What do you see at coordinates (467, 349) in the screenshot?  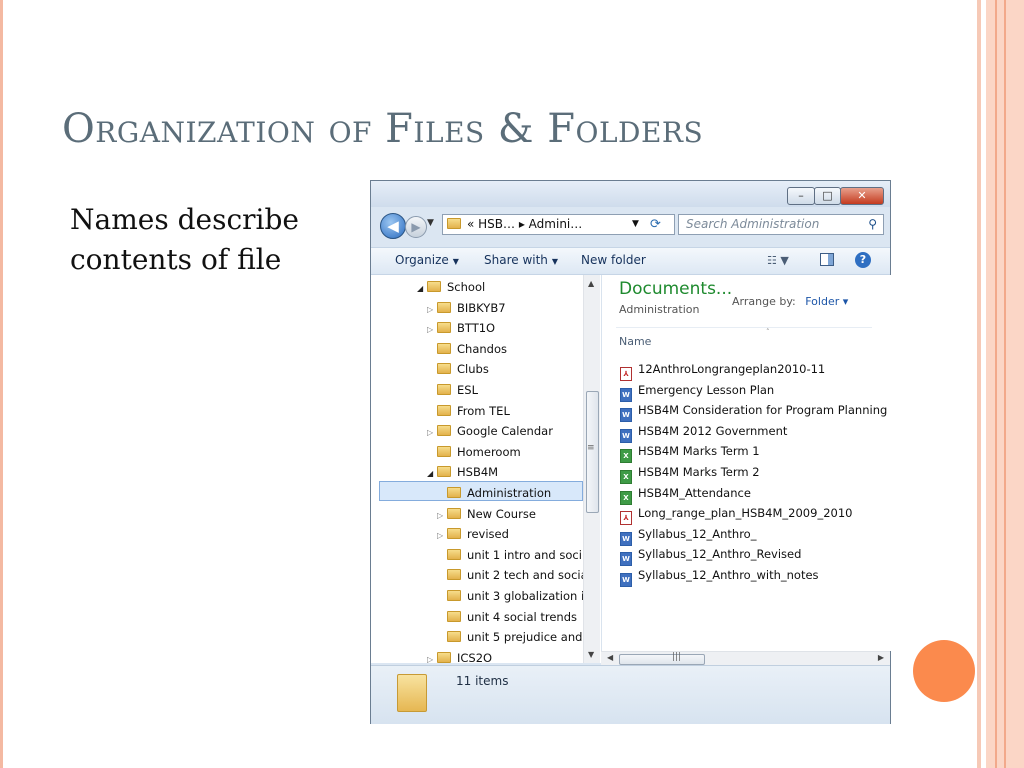 I see `nav-item: Chandos` at bounding box center [467, 349].